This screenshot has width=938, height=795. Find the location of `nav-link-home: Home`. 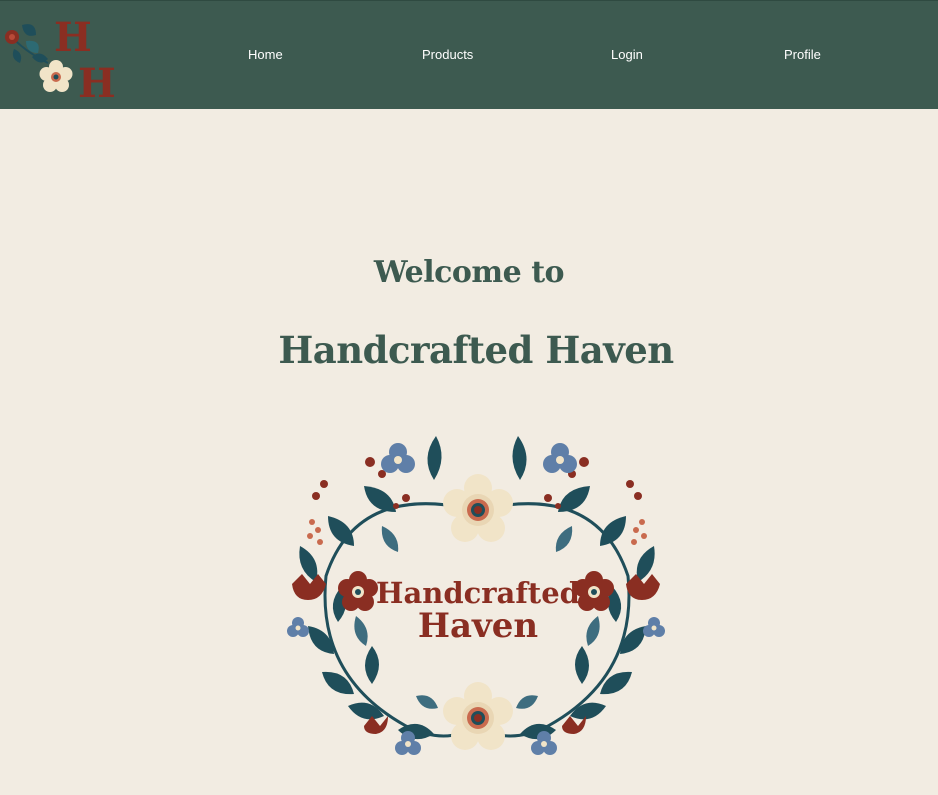

nav-link-home: Home is located at coordinates (265, 54).